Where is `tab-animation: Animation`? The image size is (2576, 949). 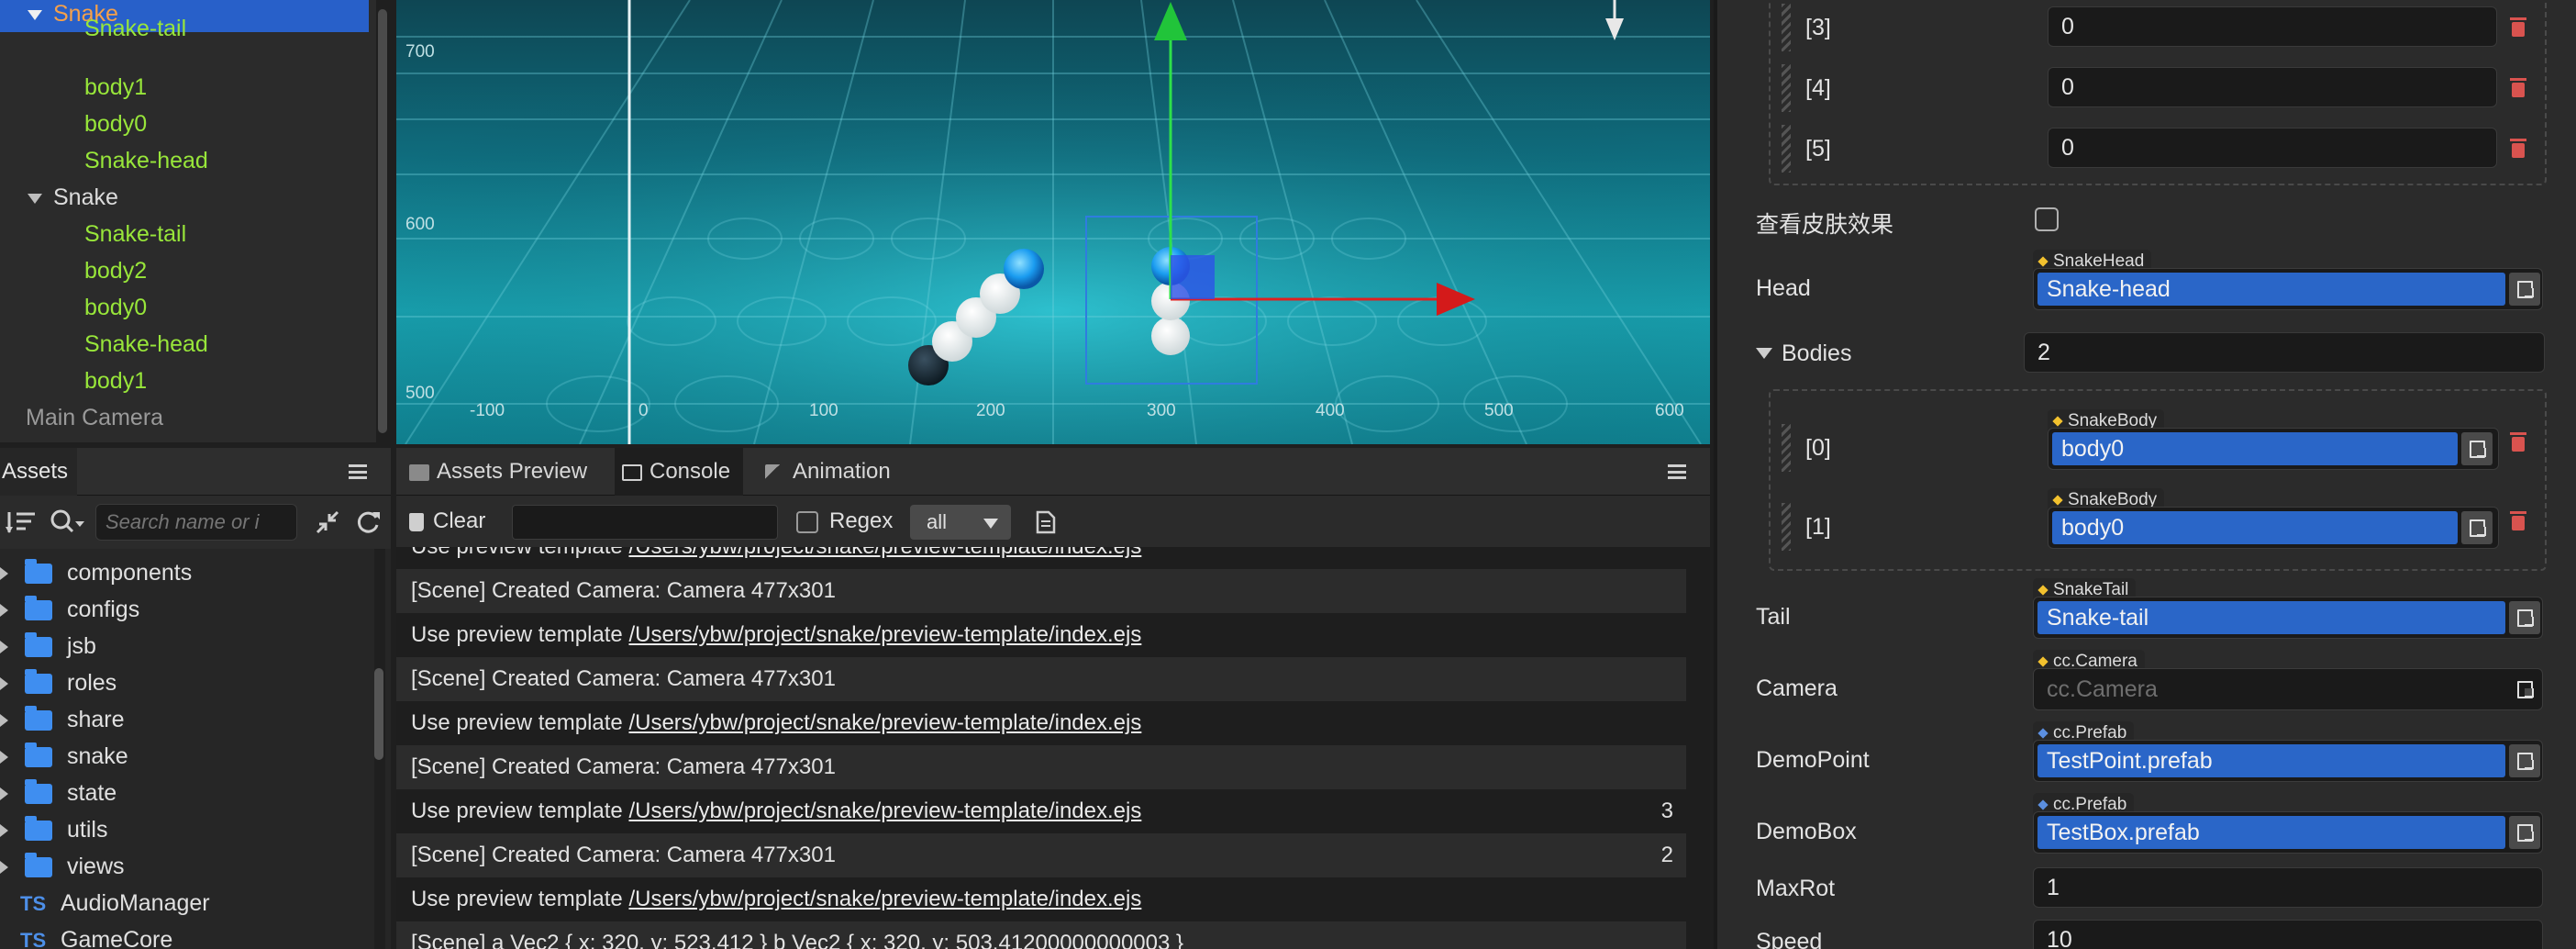 tab-animation: Animation is located at coordinates (828, 472).